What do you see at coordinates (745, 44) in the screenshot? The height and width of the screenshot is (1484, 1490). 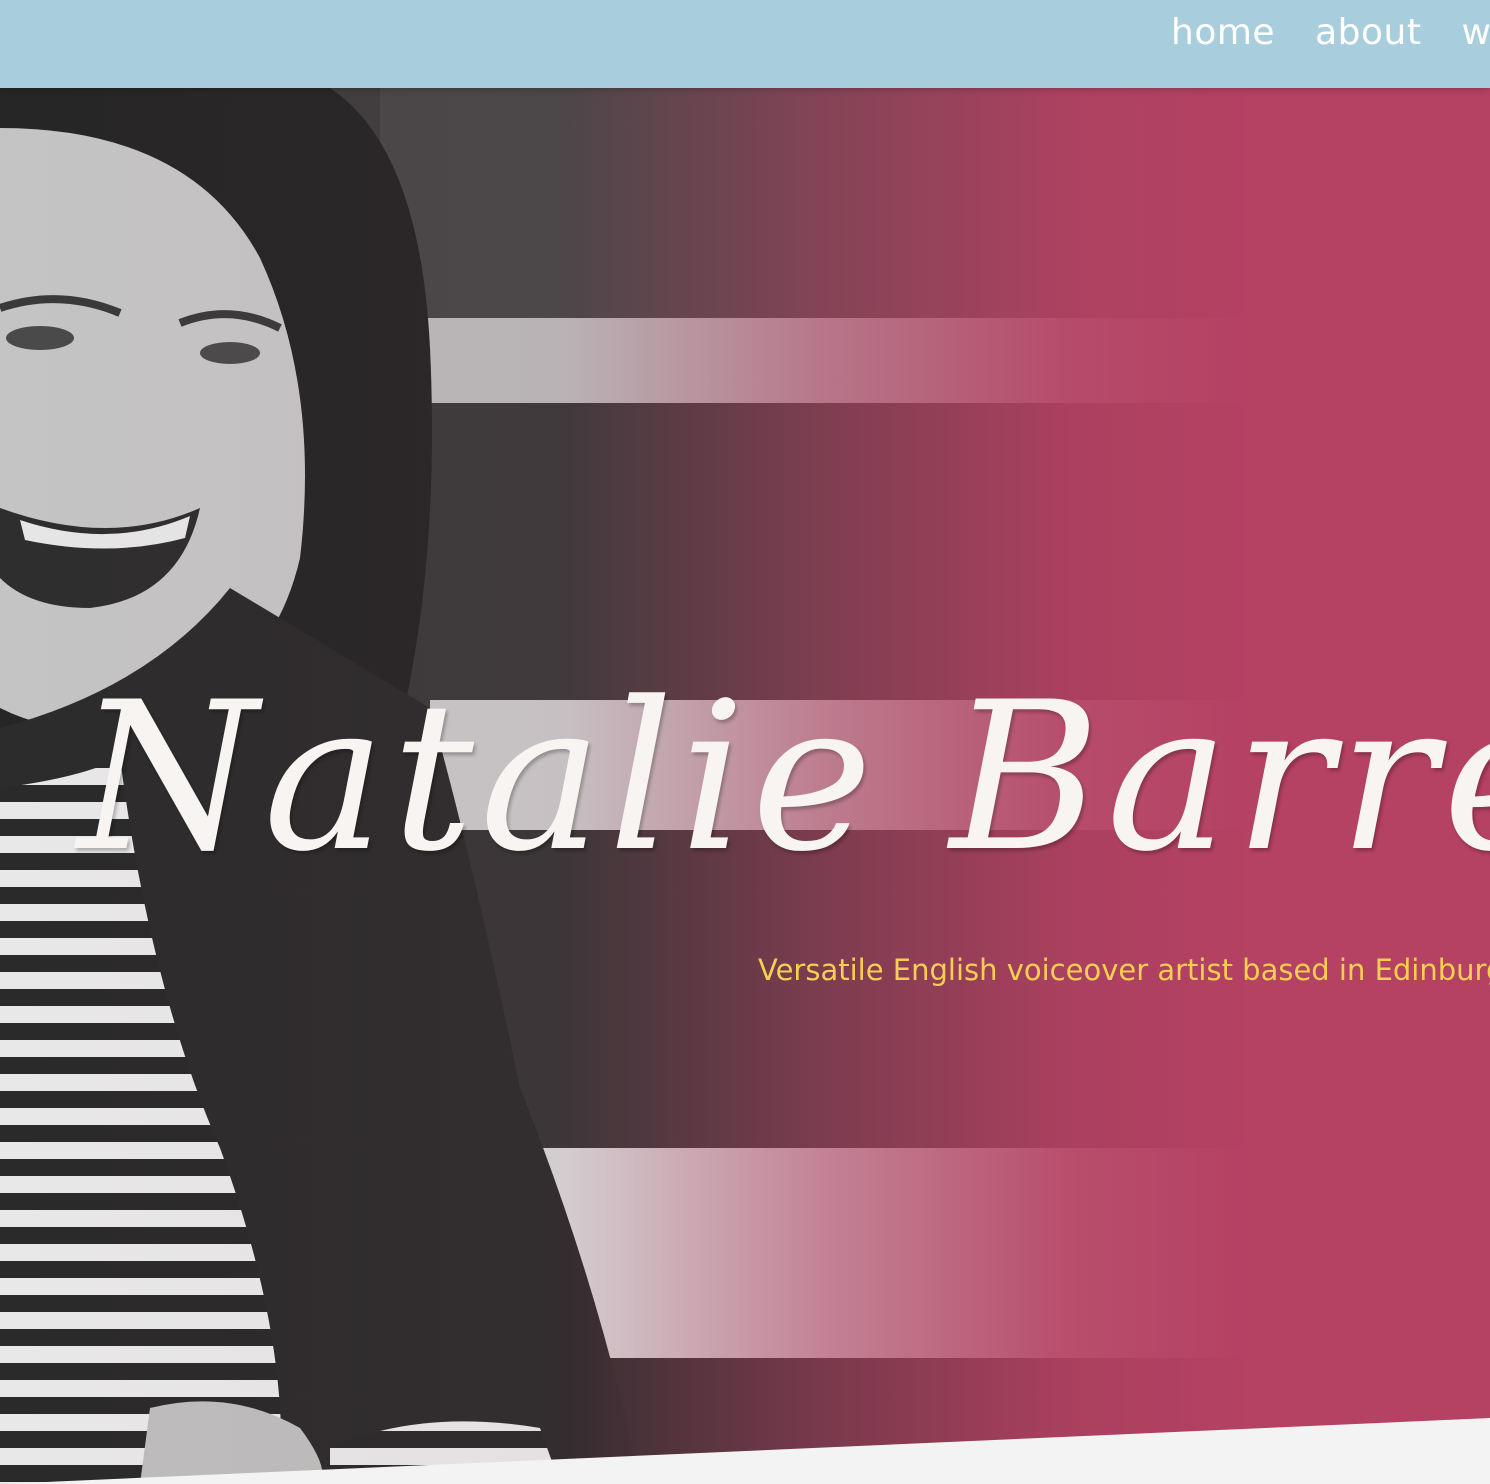 I see `top-navbar: home about work` at bounding box center [745, 44].